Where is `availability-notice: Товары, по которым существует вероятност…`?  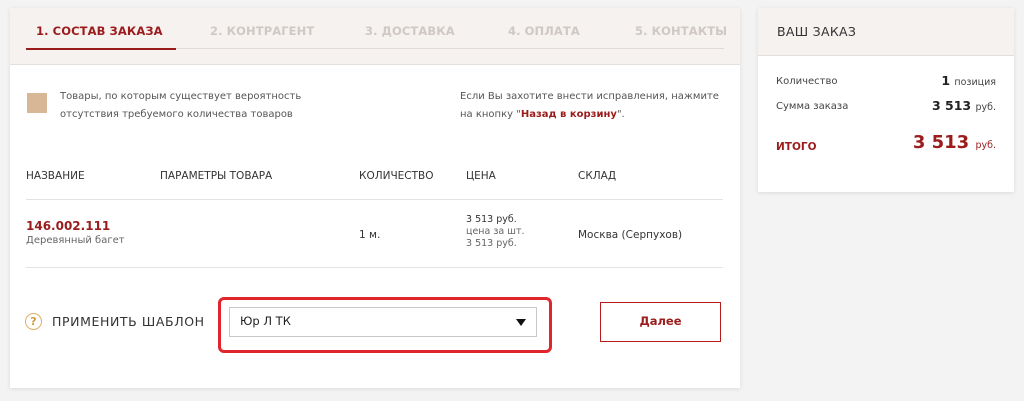
availability-notice: Товары, по которым существует вероятност… is located at coordinates (200, 106).